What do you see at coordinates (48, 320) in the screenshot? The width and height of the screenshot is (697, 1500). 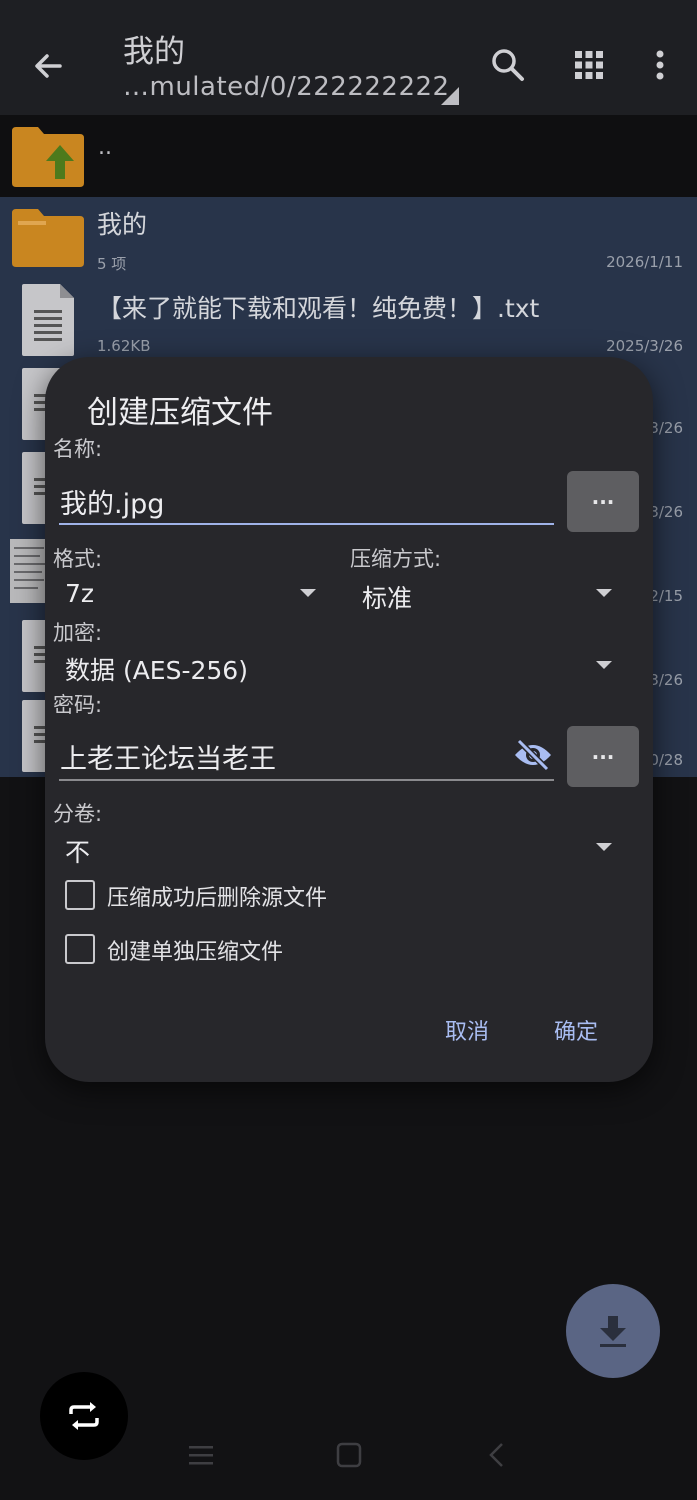 I see `text-file-icon` at bounding box center [48, 320].